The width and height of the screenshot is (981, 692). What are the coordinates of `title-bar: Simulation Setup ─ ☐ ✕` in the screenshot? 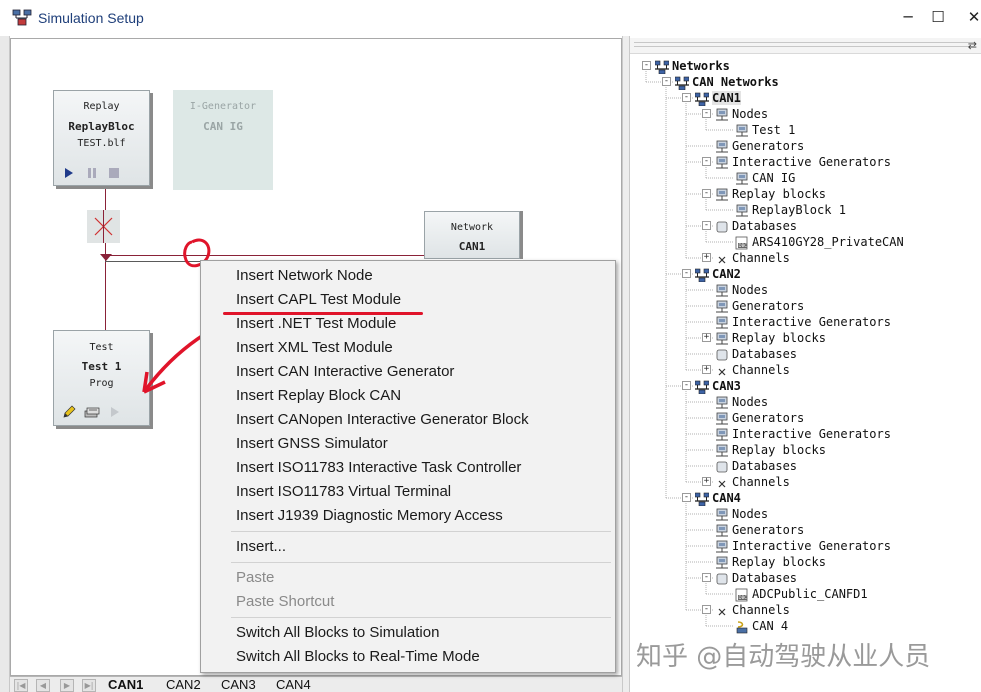 It's located at (490, 18).